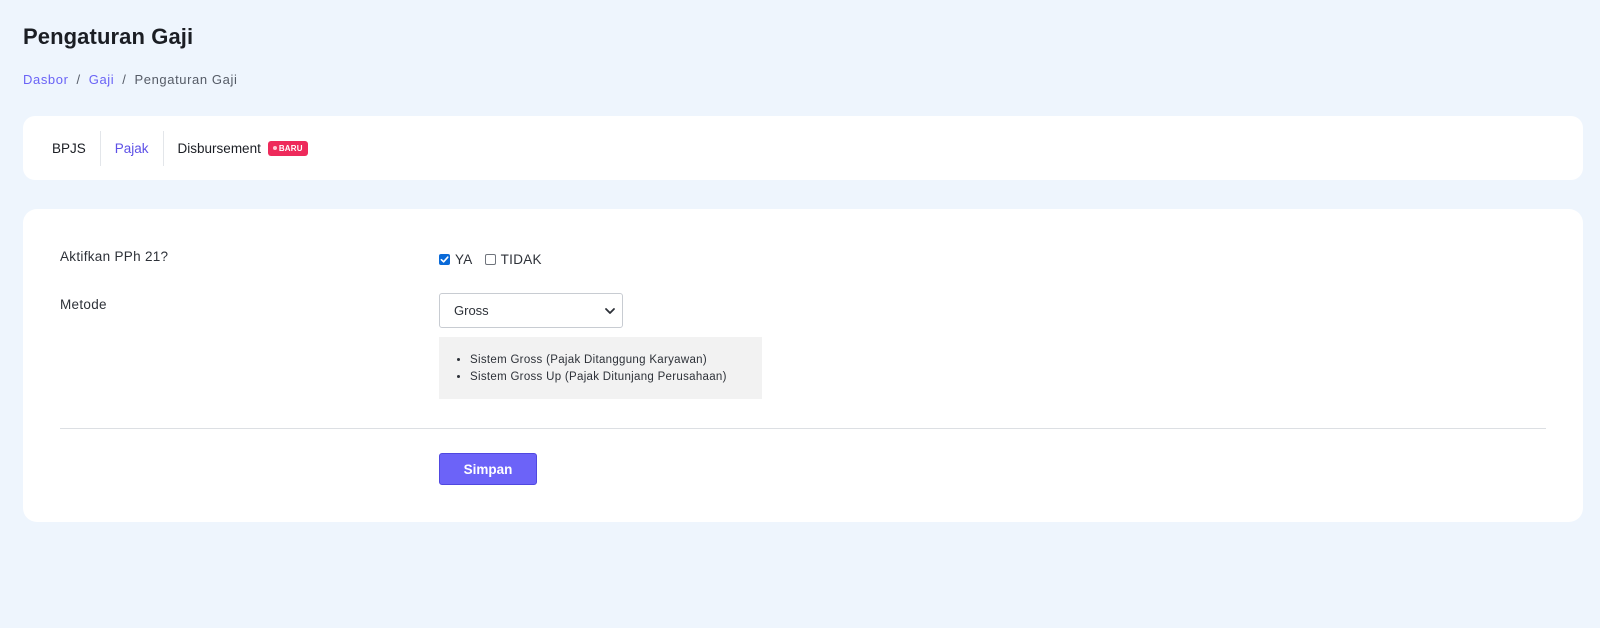 Image resolution: width=1600 pixels, height=628 pixels. Describe the element at coordinates (471, 310) in the screenshot. I see `method-selected-value: Gross` at that location.